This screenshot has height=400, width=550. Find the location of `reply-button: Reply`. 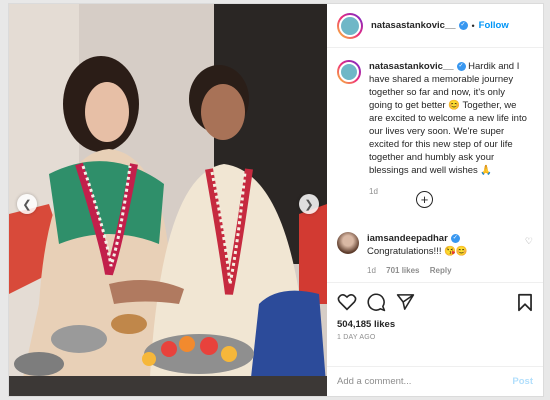

reply-button: Reply is located at coordinates (441, 270).